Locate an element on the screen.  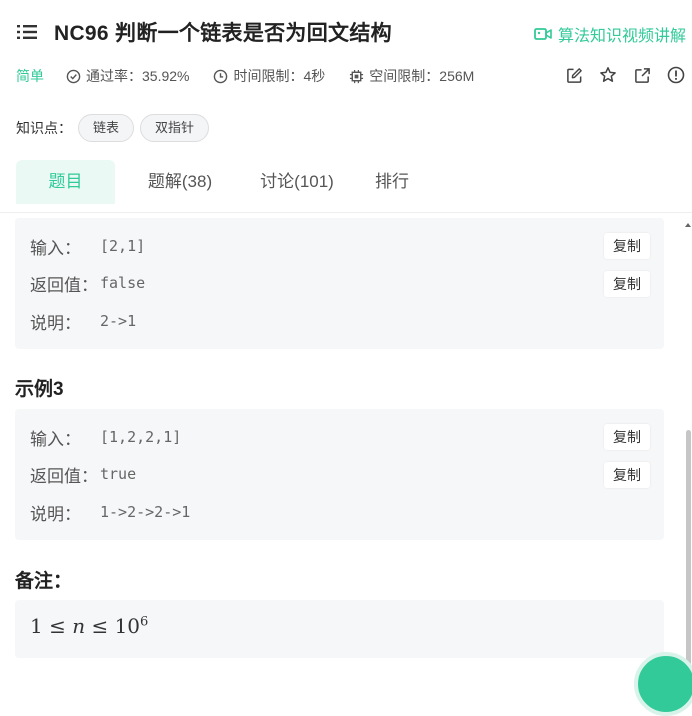
problem-tabs: 题目 题解(38) 讨论(101) 排行 is located at coordinates (225, 182).